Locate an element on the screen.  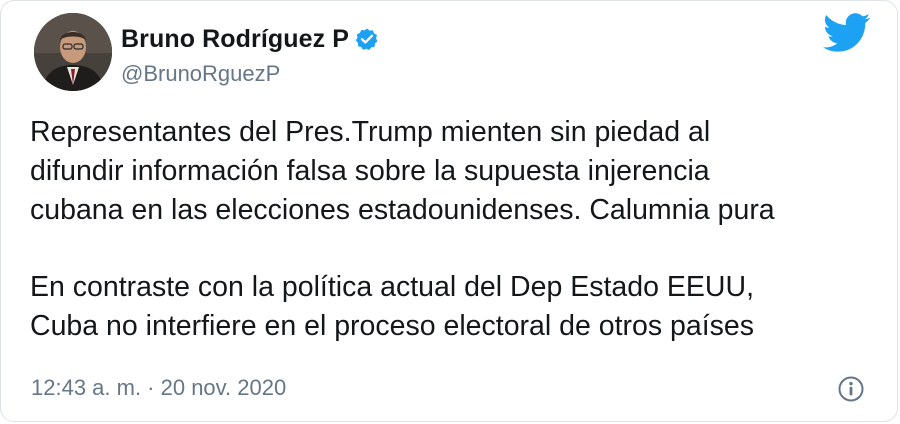
tweet-author: Bruno Rodríguez P @BrunoRguezP is located at coordinates (250, 55).